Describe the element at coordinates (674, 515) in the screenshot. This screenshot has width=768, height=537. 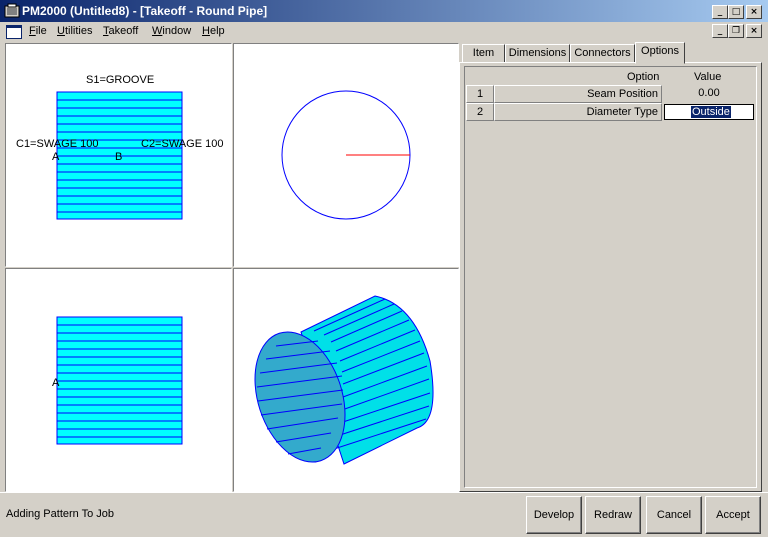
I see `cancel-button: Cancel` at that location.